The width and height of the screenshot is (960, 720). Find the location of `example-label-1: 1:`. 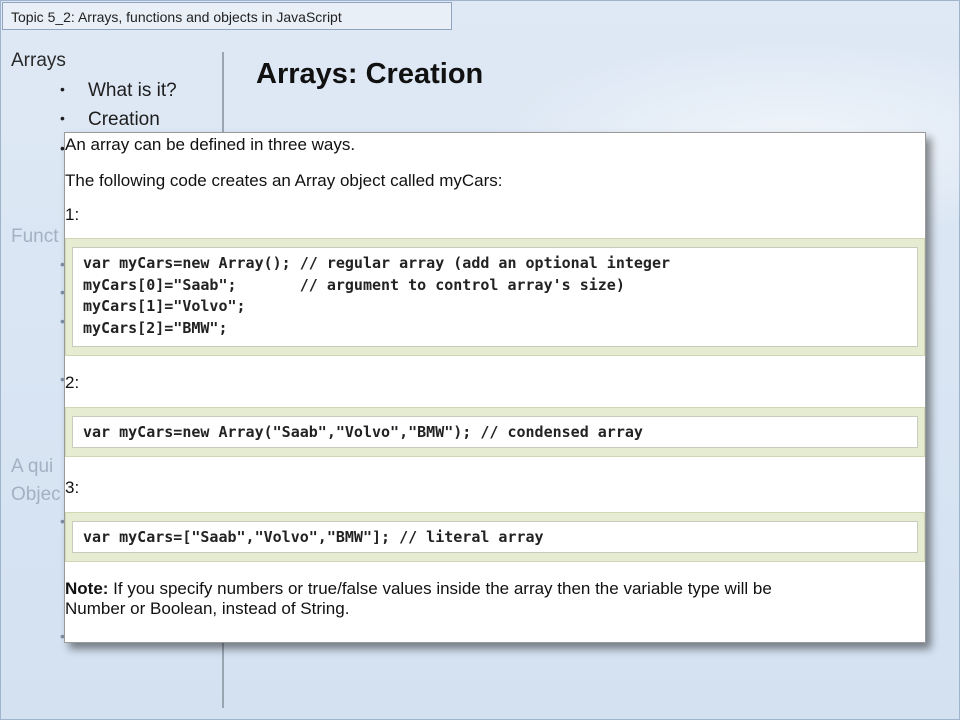

example-label-1: 1: is located at coordinates (72, 214).